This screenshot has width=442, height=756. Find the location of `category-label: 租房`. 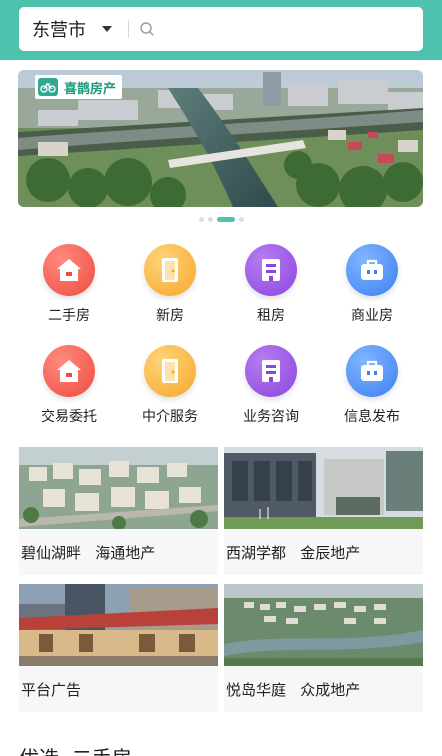

category-label: 租房 is located at coordinates (271, 316).